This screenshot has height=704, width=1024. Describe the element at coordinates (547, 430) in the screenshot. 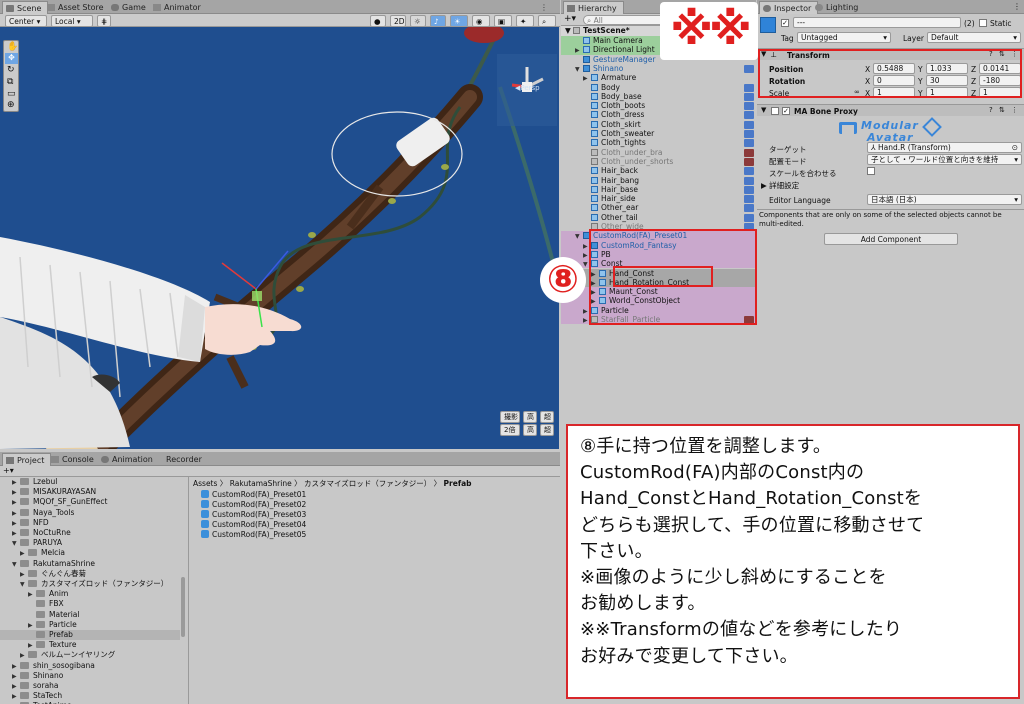

I see `hud-ultra2-button: 超` at that location.